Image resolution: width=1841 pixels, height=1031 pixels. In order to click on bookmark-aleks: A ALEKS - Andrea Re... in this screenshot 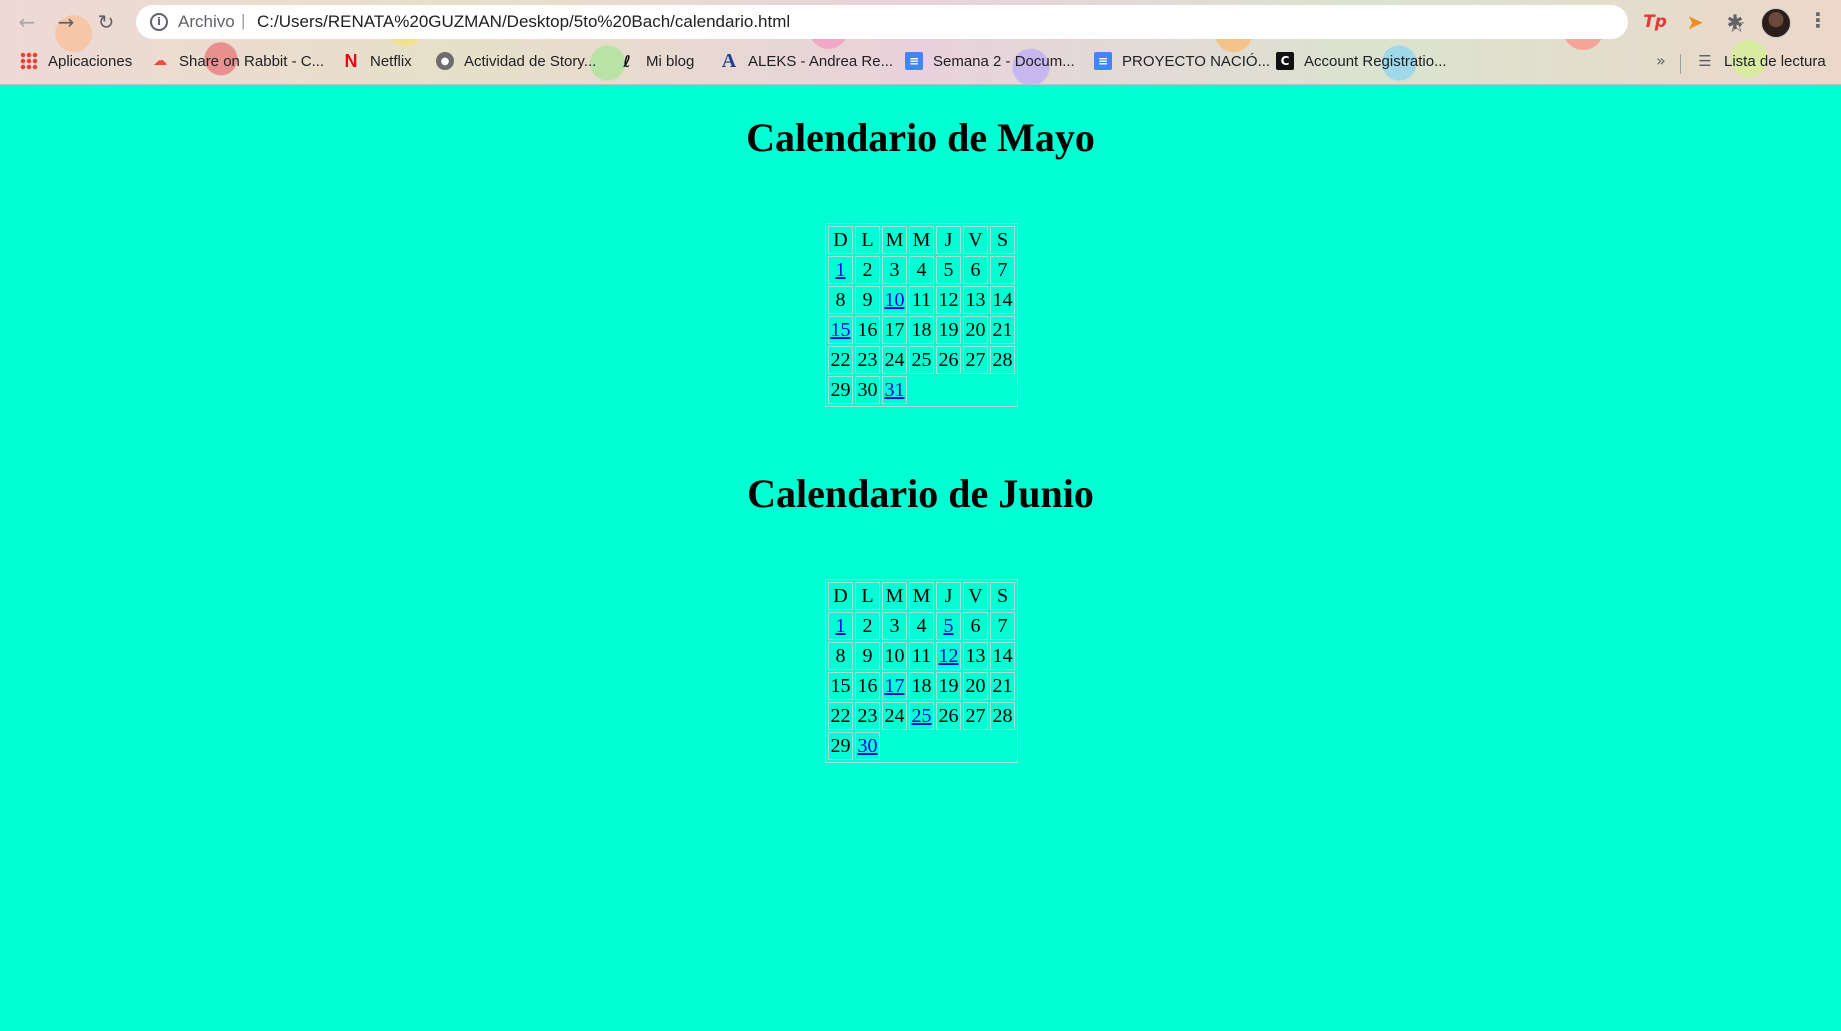, I will do `click(807, 60)`.